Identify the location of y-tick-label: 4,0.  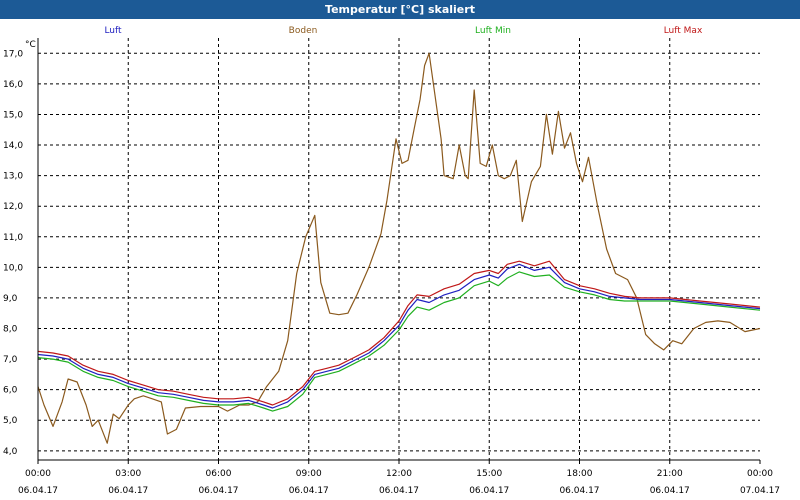
(10, 452).